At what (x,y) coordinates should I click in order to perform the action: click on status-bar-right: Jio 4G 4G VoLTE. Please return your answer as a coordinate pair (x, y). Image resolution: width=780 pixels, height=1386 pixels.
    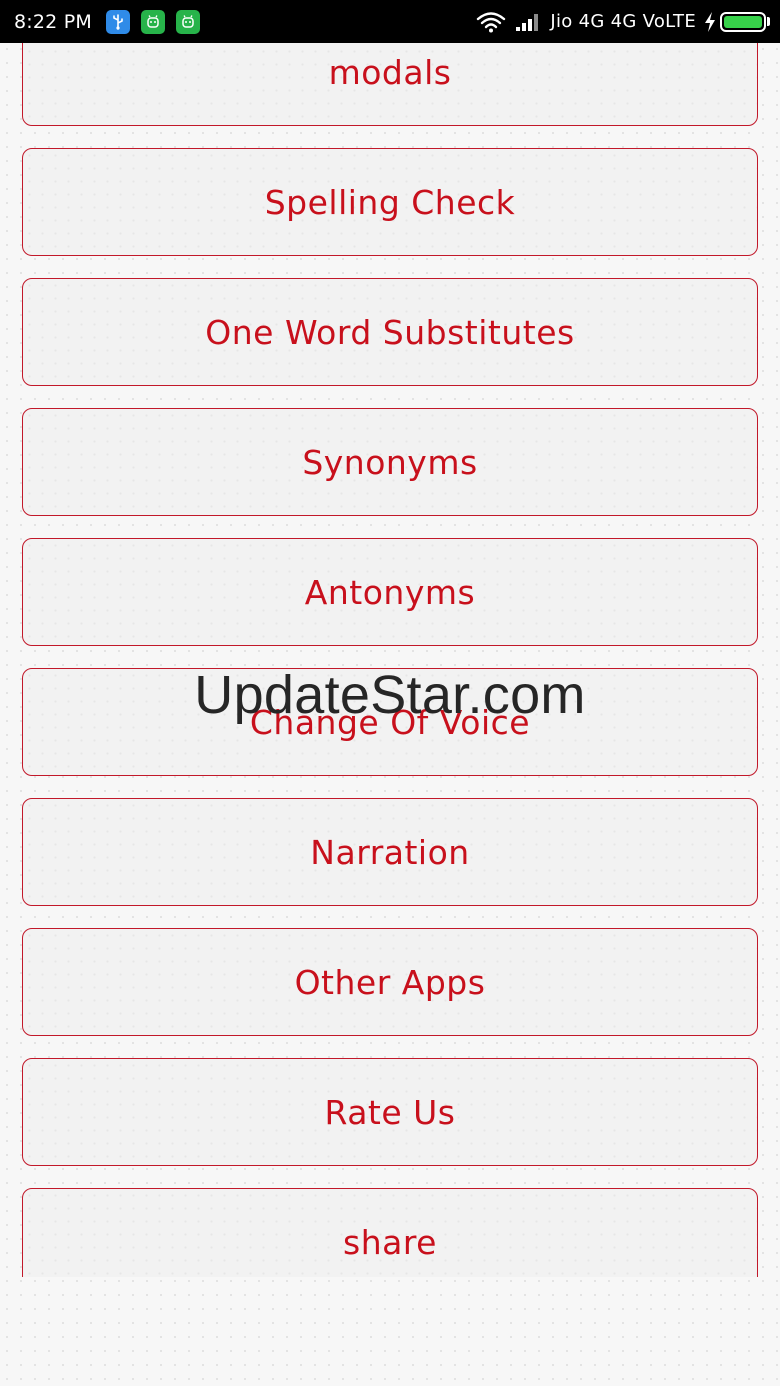
    Looking at the image, I should click on (623, 22).